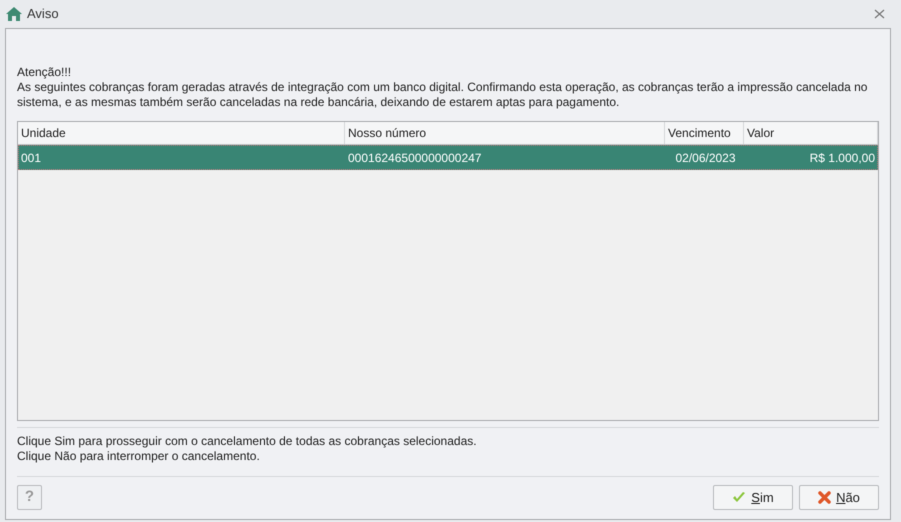 Image resolution: width=901 pixels, height=522 pixels. Describe the element at coordinates (442, 95) in the screenshot. I see `alert-message: As seguintes cobranças foram geradas através de integração com um banco digital. Confirmando esta operação, as cobranças terão a impressão cancelada no sistema, e as mesmas também serão canceladas na rede bancária, deixando de estarem aptas para pagamento.` at that location.